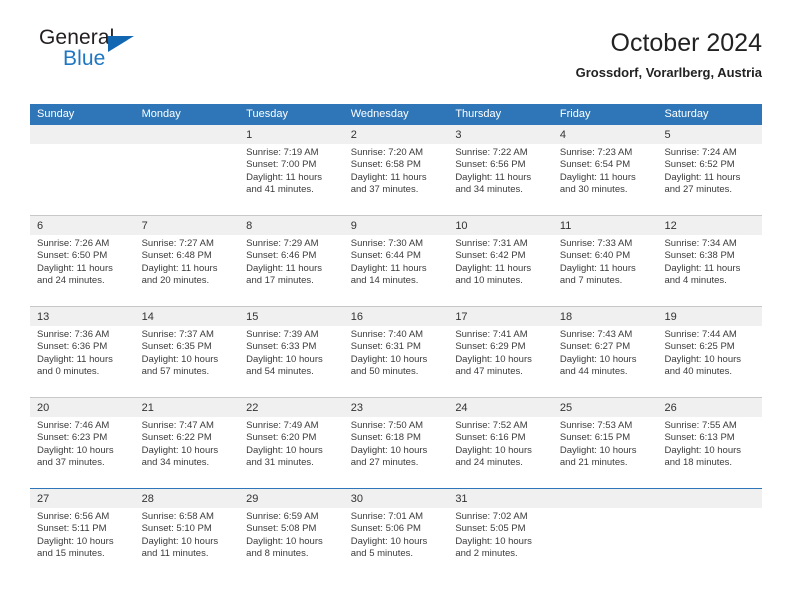 Image resolution: width=792 pixels, height=612 pixels. Describe the element at coordinates (700, 152) in the screenshot. I see `sunrise-line: Sunrise: 7:24 AM` at that location.